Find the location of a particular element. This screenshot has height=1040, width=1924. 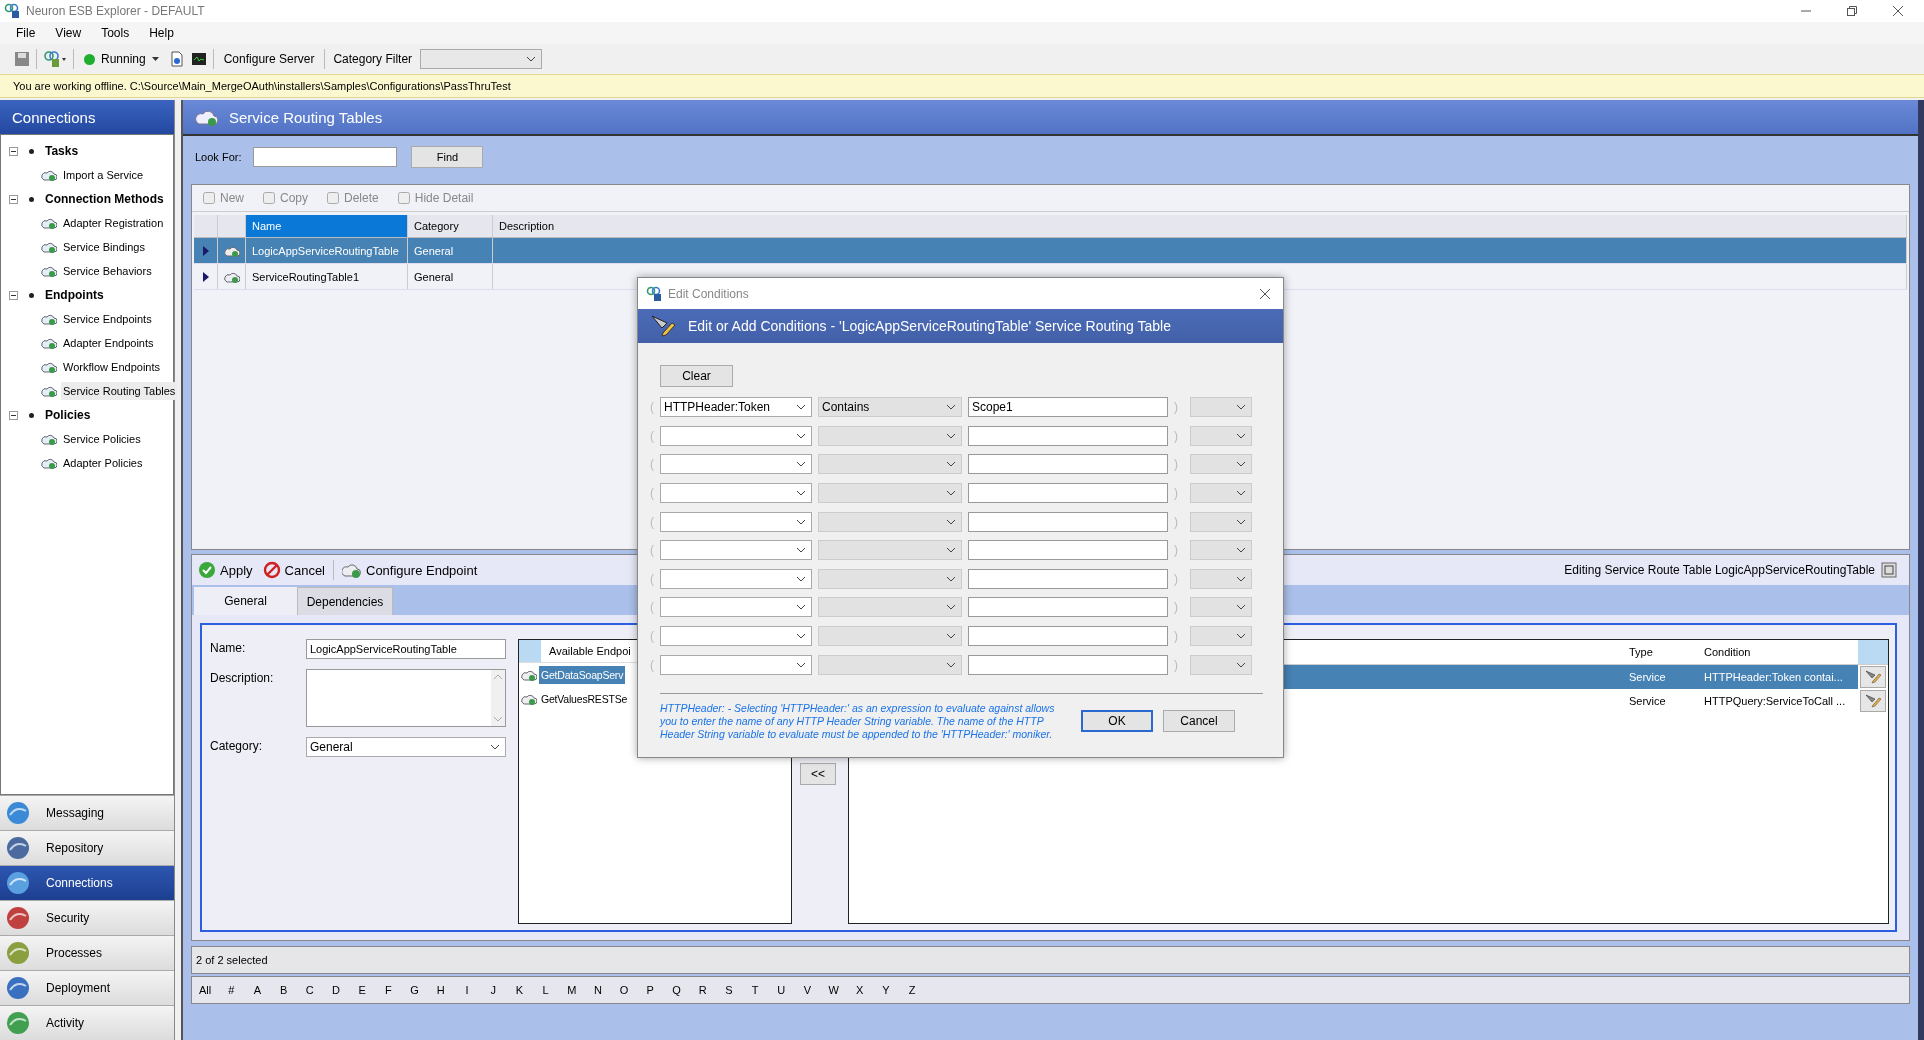

letter-filter: N is located at coordinates (597, 990).